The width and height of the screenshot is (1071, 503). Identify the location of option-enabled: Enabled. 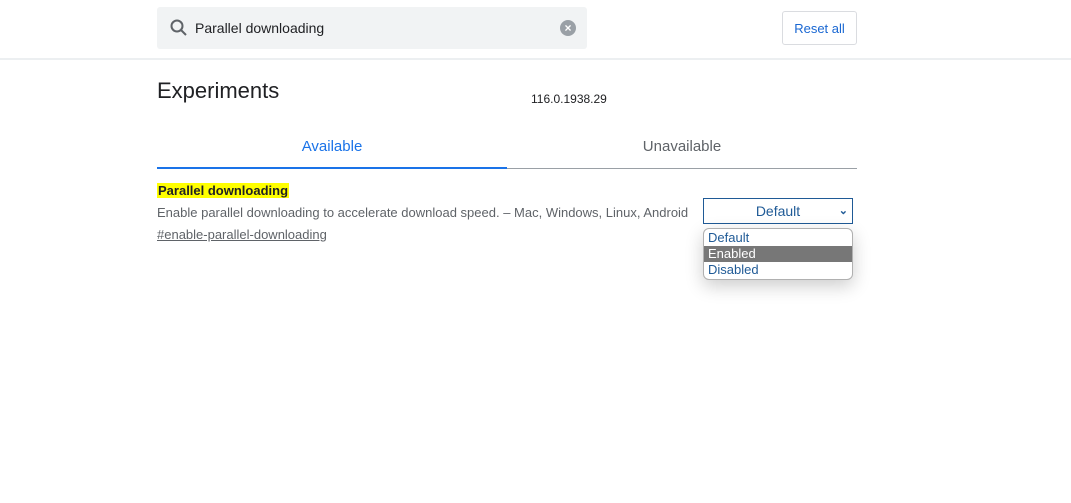
(778, 254).